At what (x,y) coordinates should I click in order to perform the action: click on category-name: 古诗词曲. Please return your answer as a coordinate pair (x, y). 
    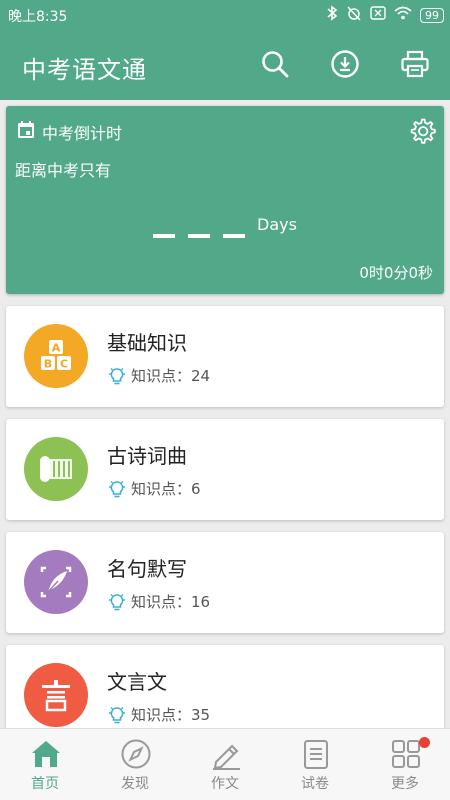
    Looking at the image, I should click on (147, 456).